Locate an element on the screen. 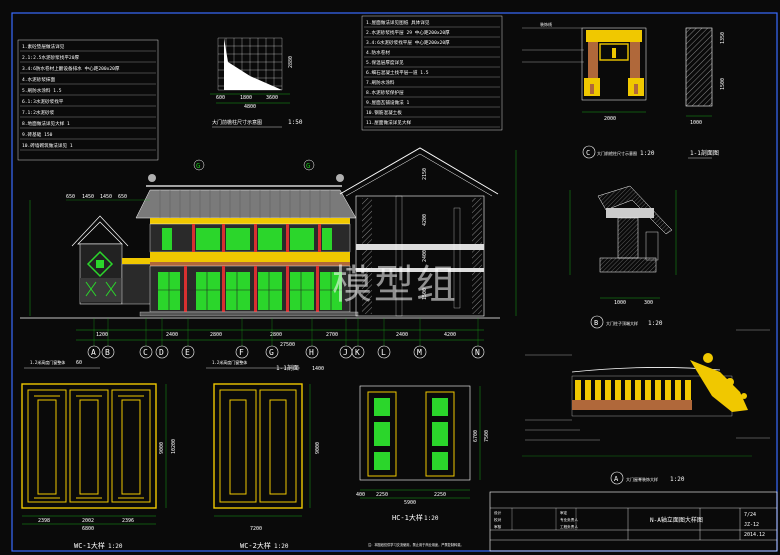 The image size is (780, 555). note-left-line: 2.1:2.5水泥砂浆找平20厚 is located at coordinates (50, 57).